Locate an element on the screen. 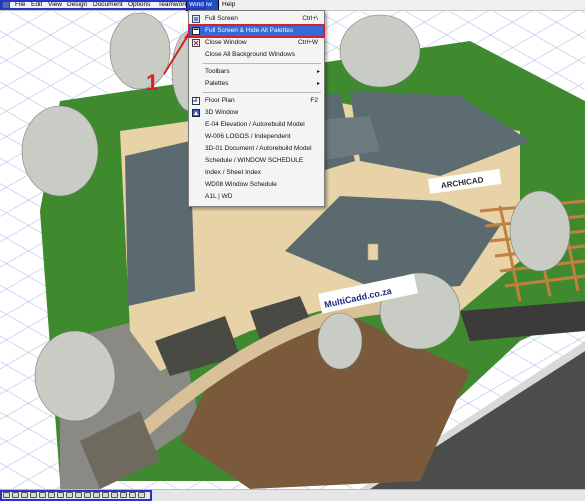 The width and height of the screenshot is (585, 501). menu-item-full-screen: Full Screen Ctrl+\ is located at coordinates (256, 19).